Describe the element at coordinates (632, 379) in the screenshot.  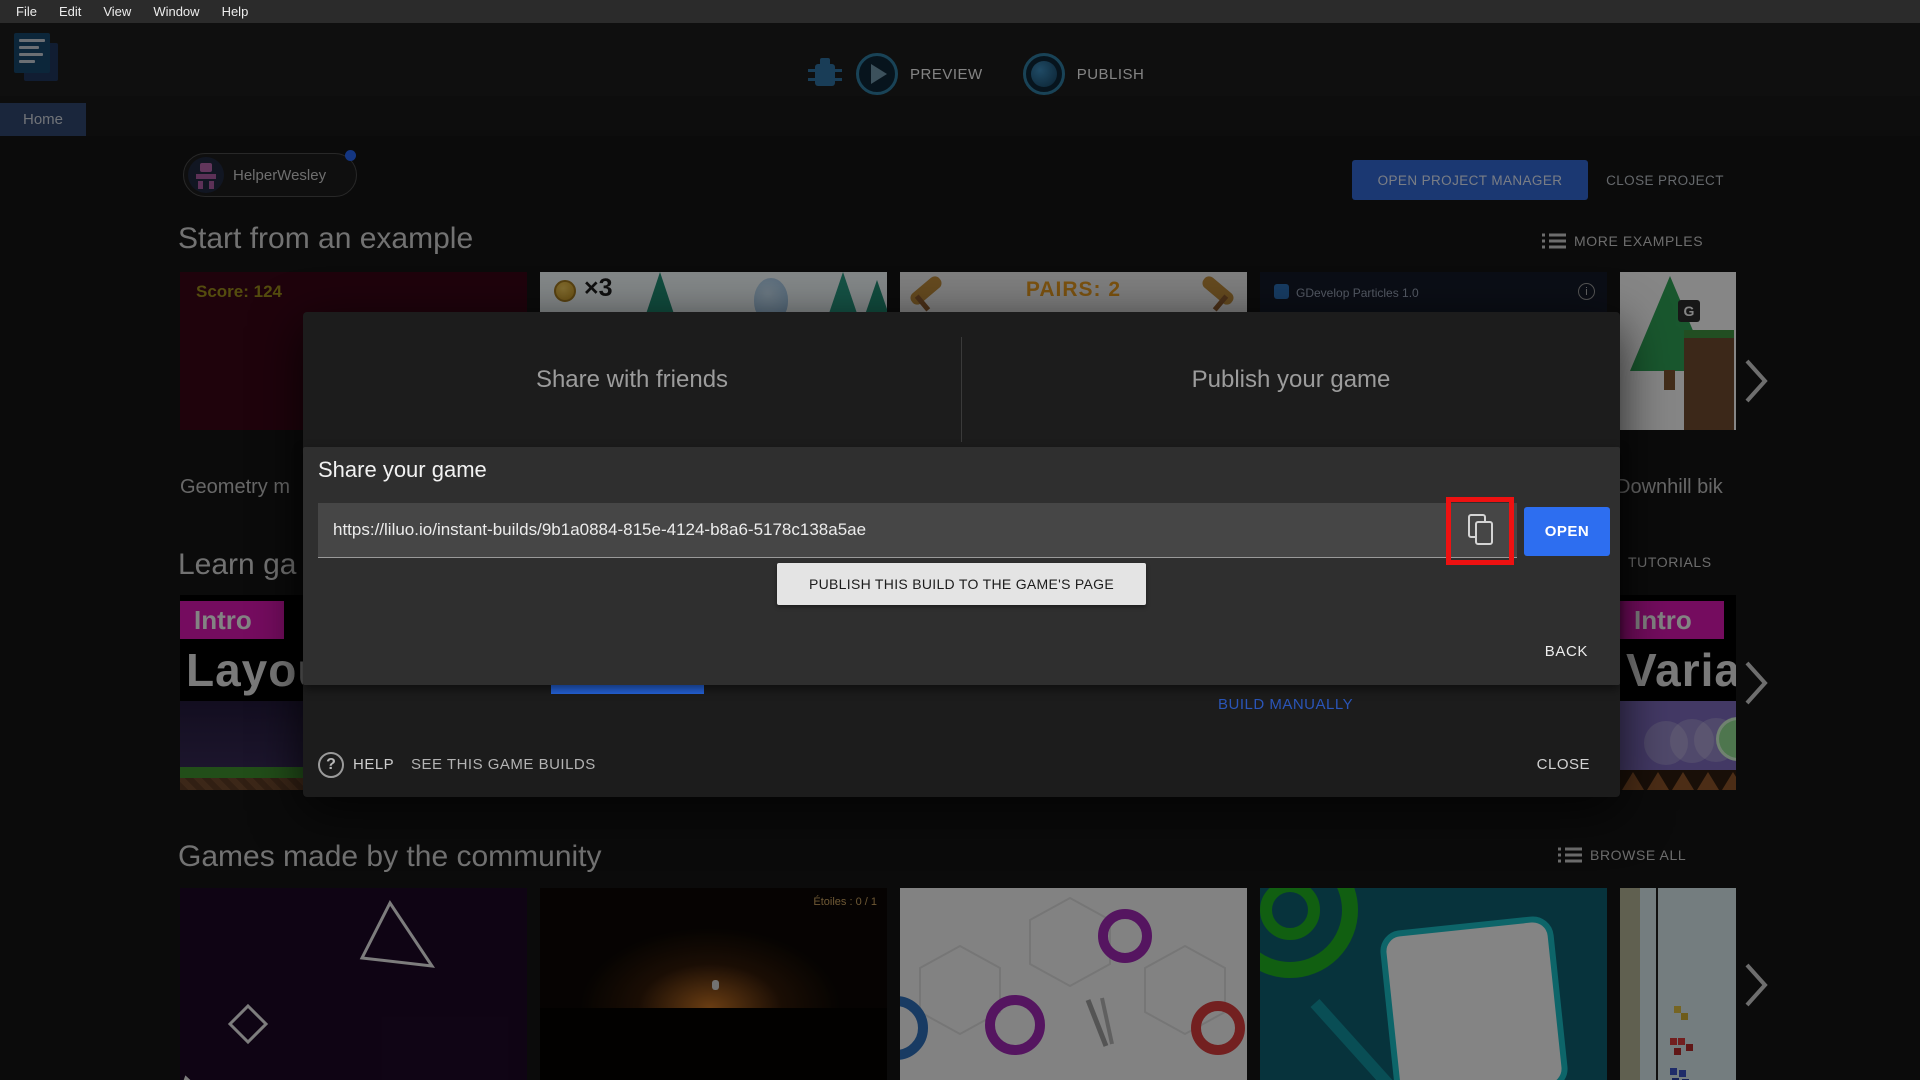
I see `tab-share-with-friends: Share with friends` at that location.